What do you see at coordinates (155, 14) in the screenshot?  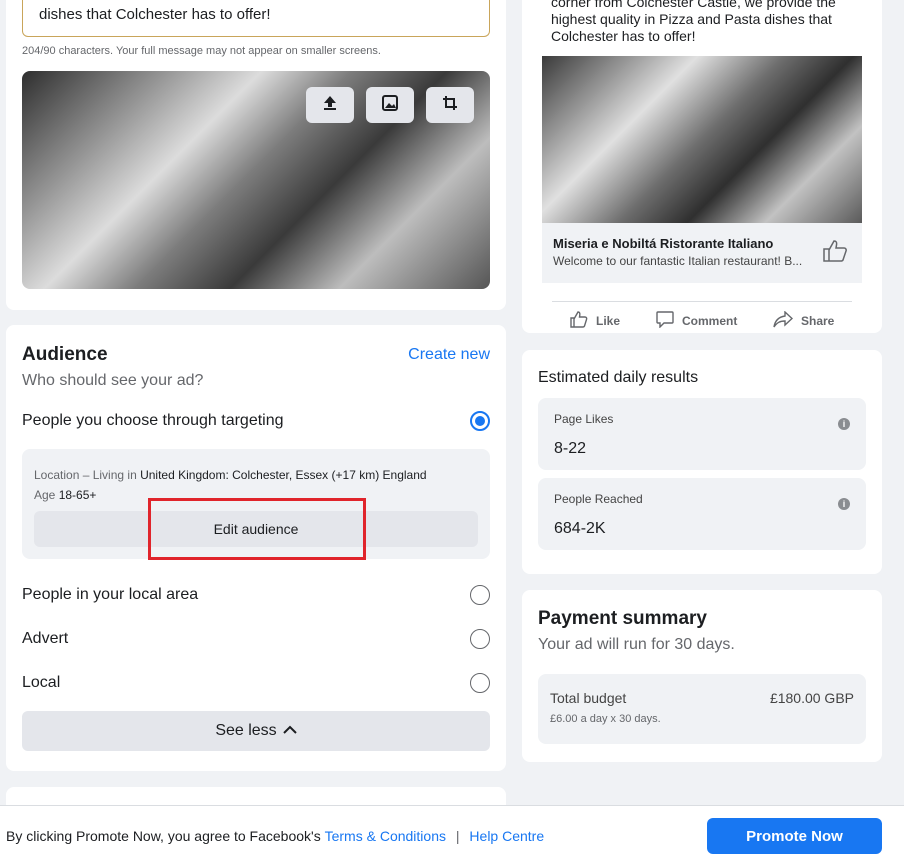 I see `ad-message-text: dishes that Colchester has to offer!` at bounding box center [155, 14].